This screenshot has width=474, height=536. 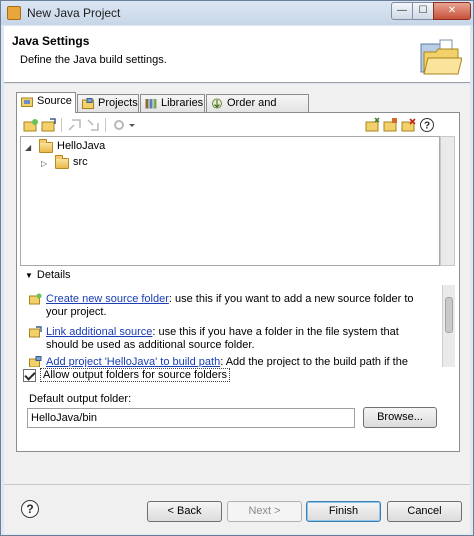 I want to click on details-scrollbar, so click(x=448, y=326).